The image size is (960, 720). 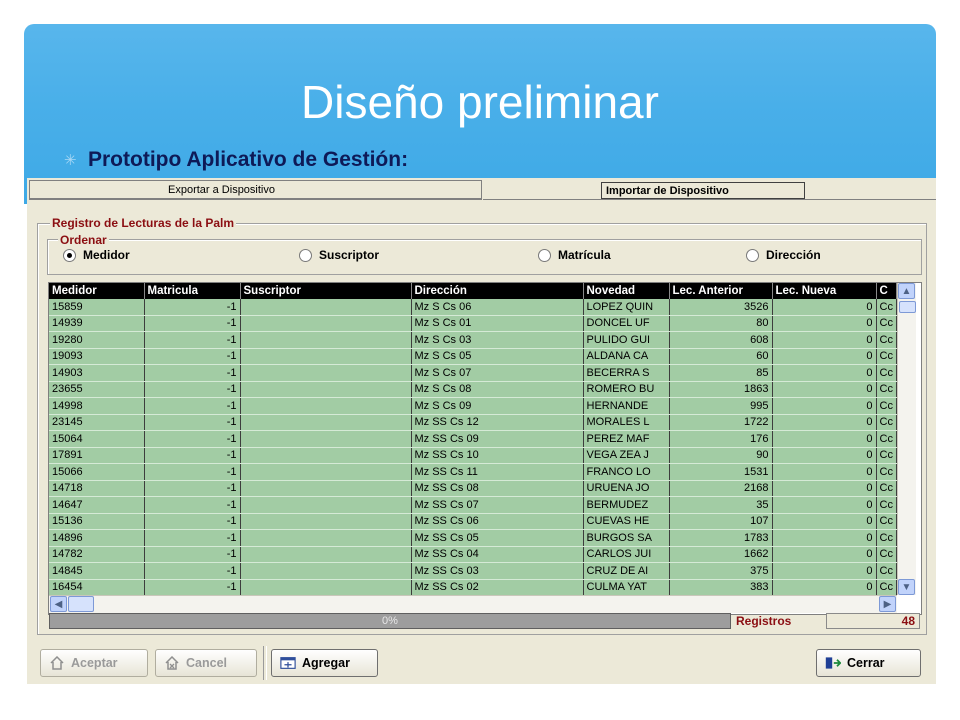 What do you see at coordinates (497, 538) in the screenshot?
I see `table-cell: Mz SS Cs 05` at bounding box center [497, 538].